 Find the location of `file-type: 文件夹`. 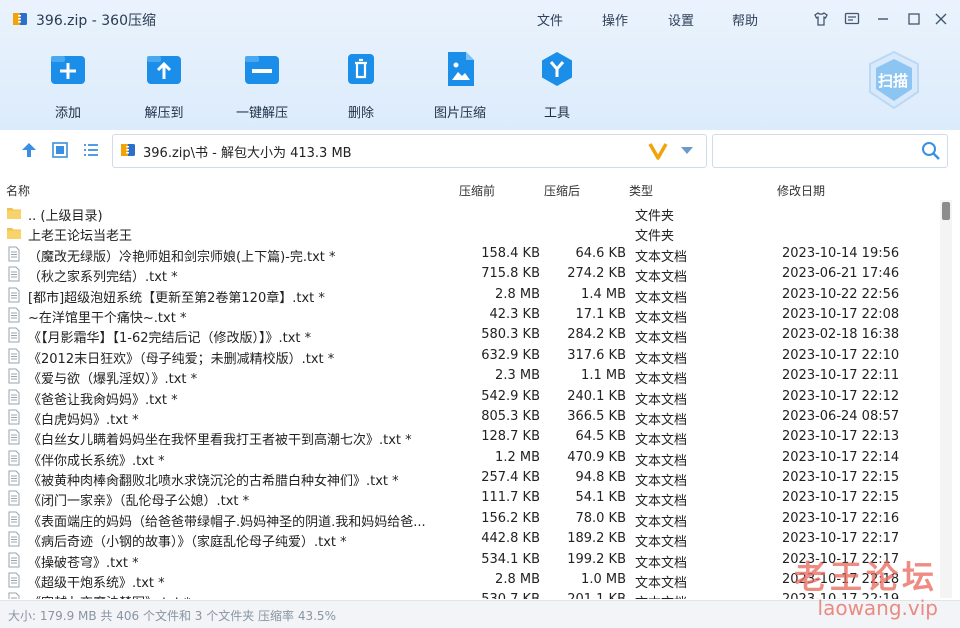

file-type: 文件夹 is located at coordinates (655, 237).